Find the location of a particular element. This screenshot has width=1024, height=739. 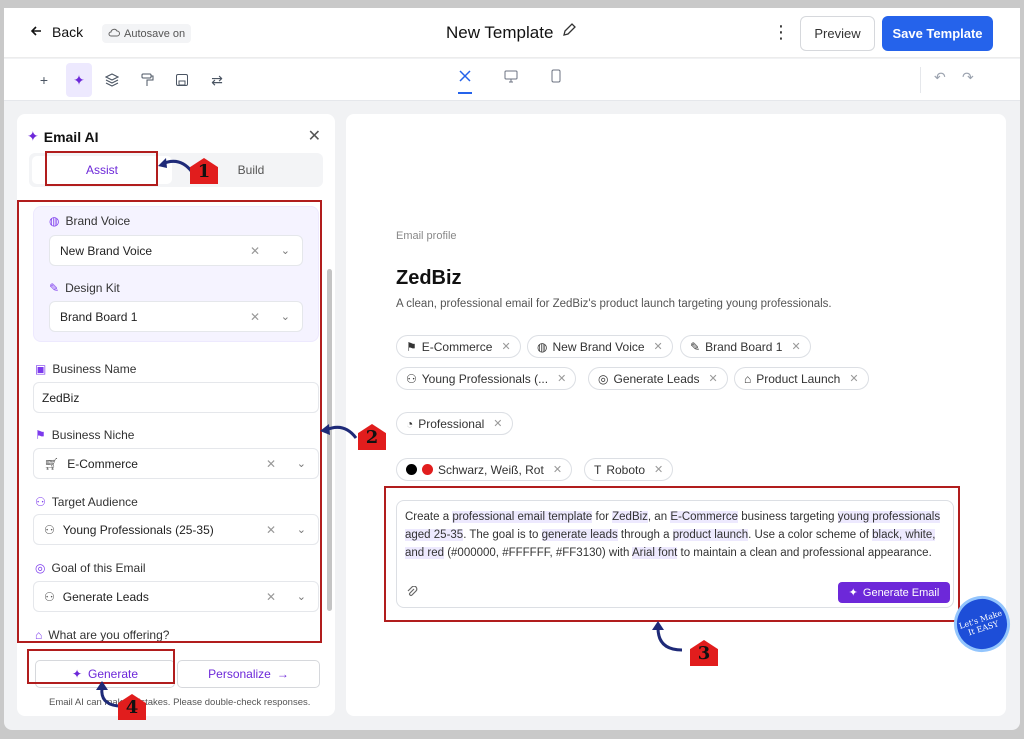

sparkle-ai-icon: ✦ is located at coordinates (79, 80).